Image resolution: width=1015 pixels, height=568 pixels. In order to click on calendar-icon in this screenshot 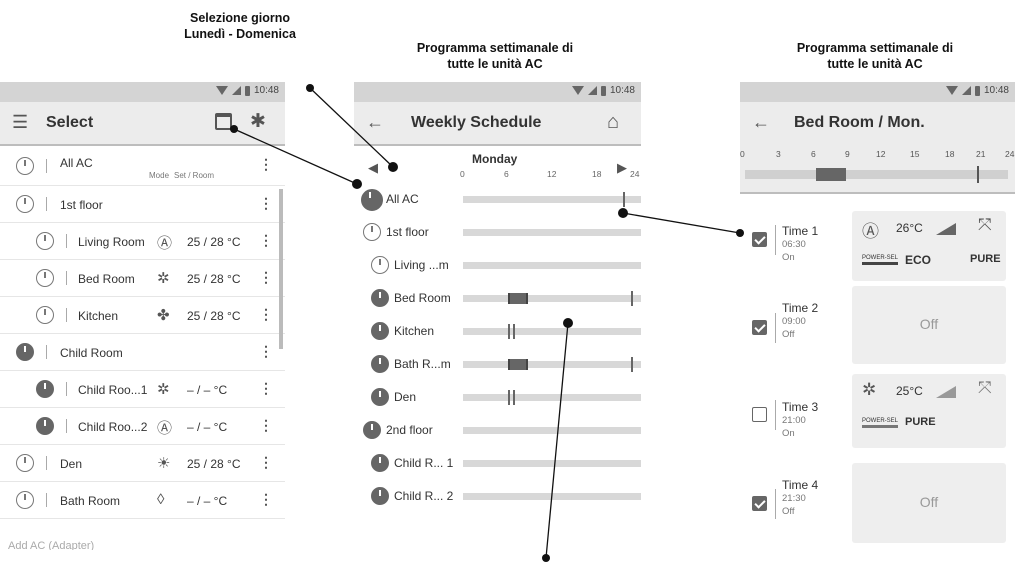, I will do `click(223, 121)`.